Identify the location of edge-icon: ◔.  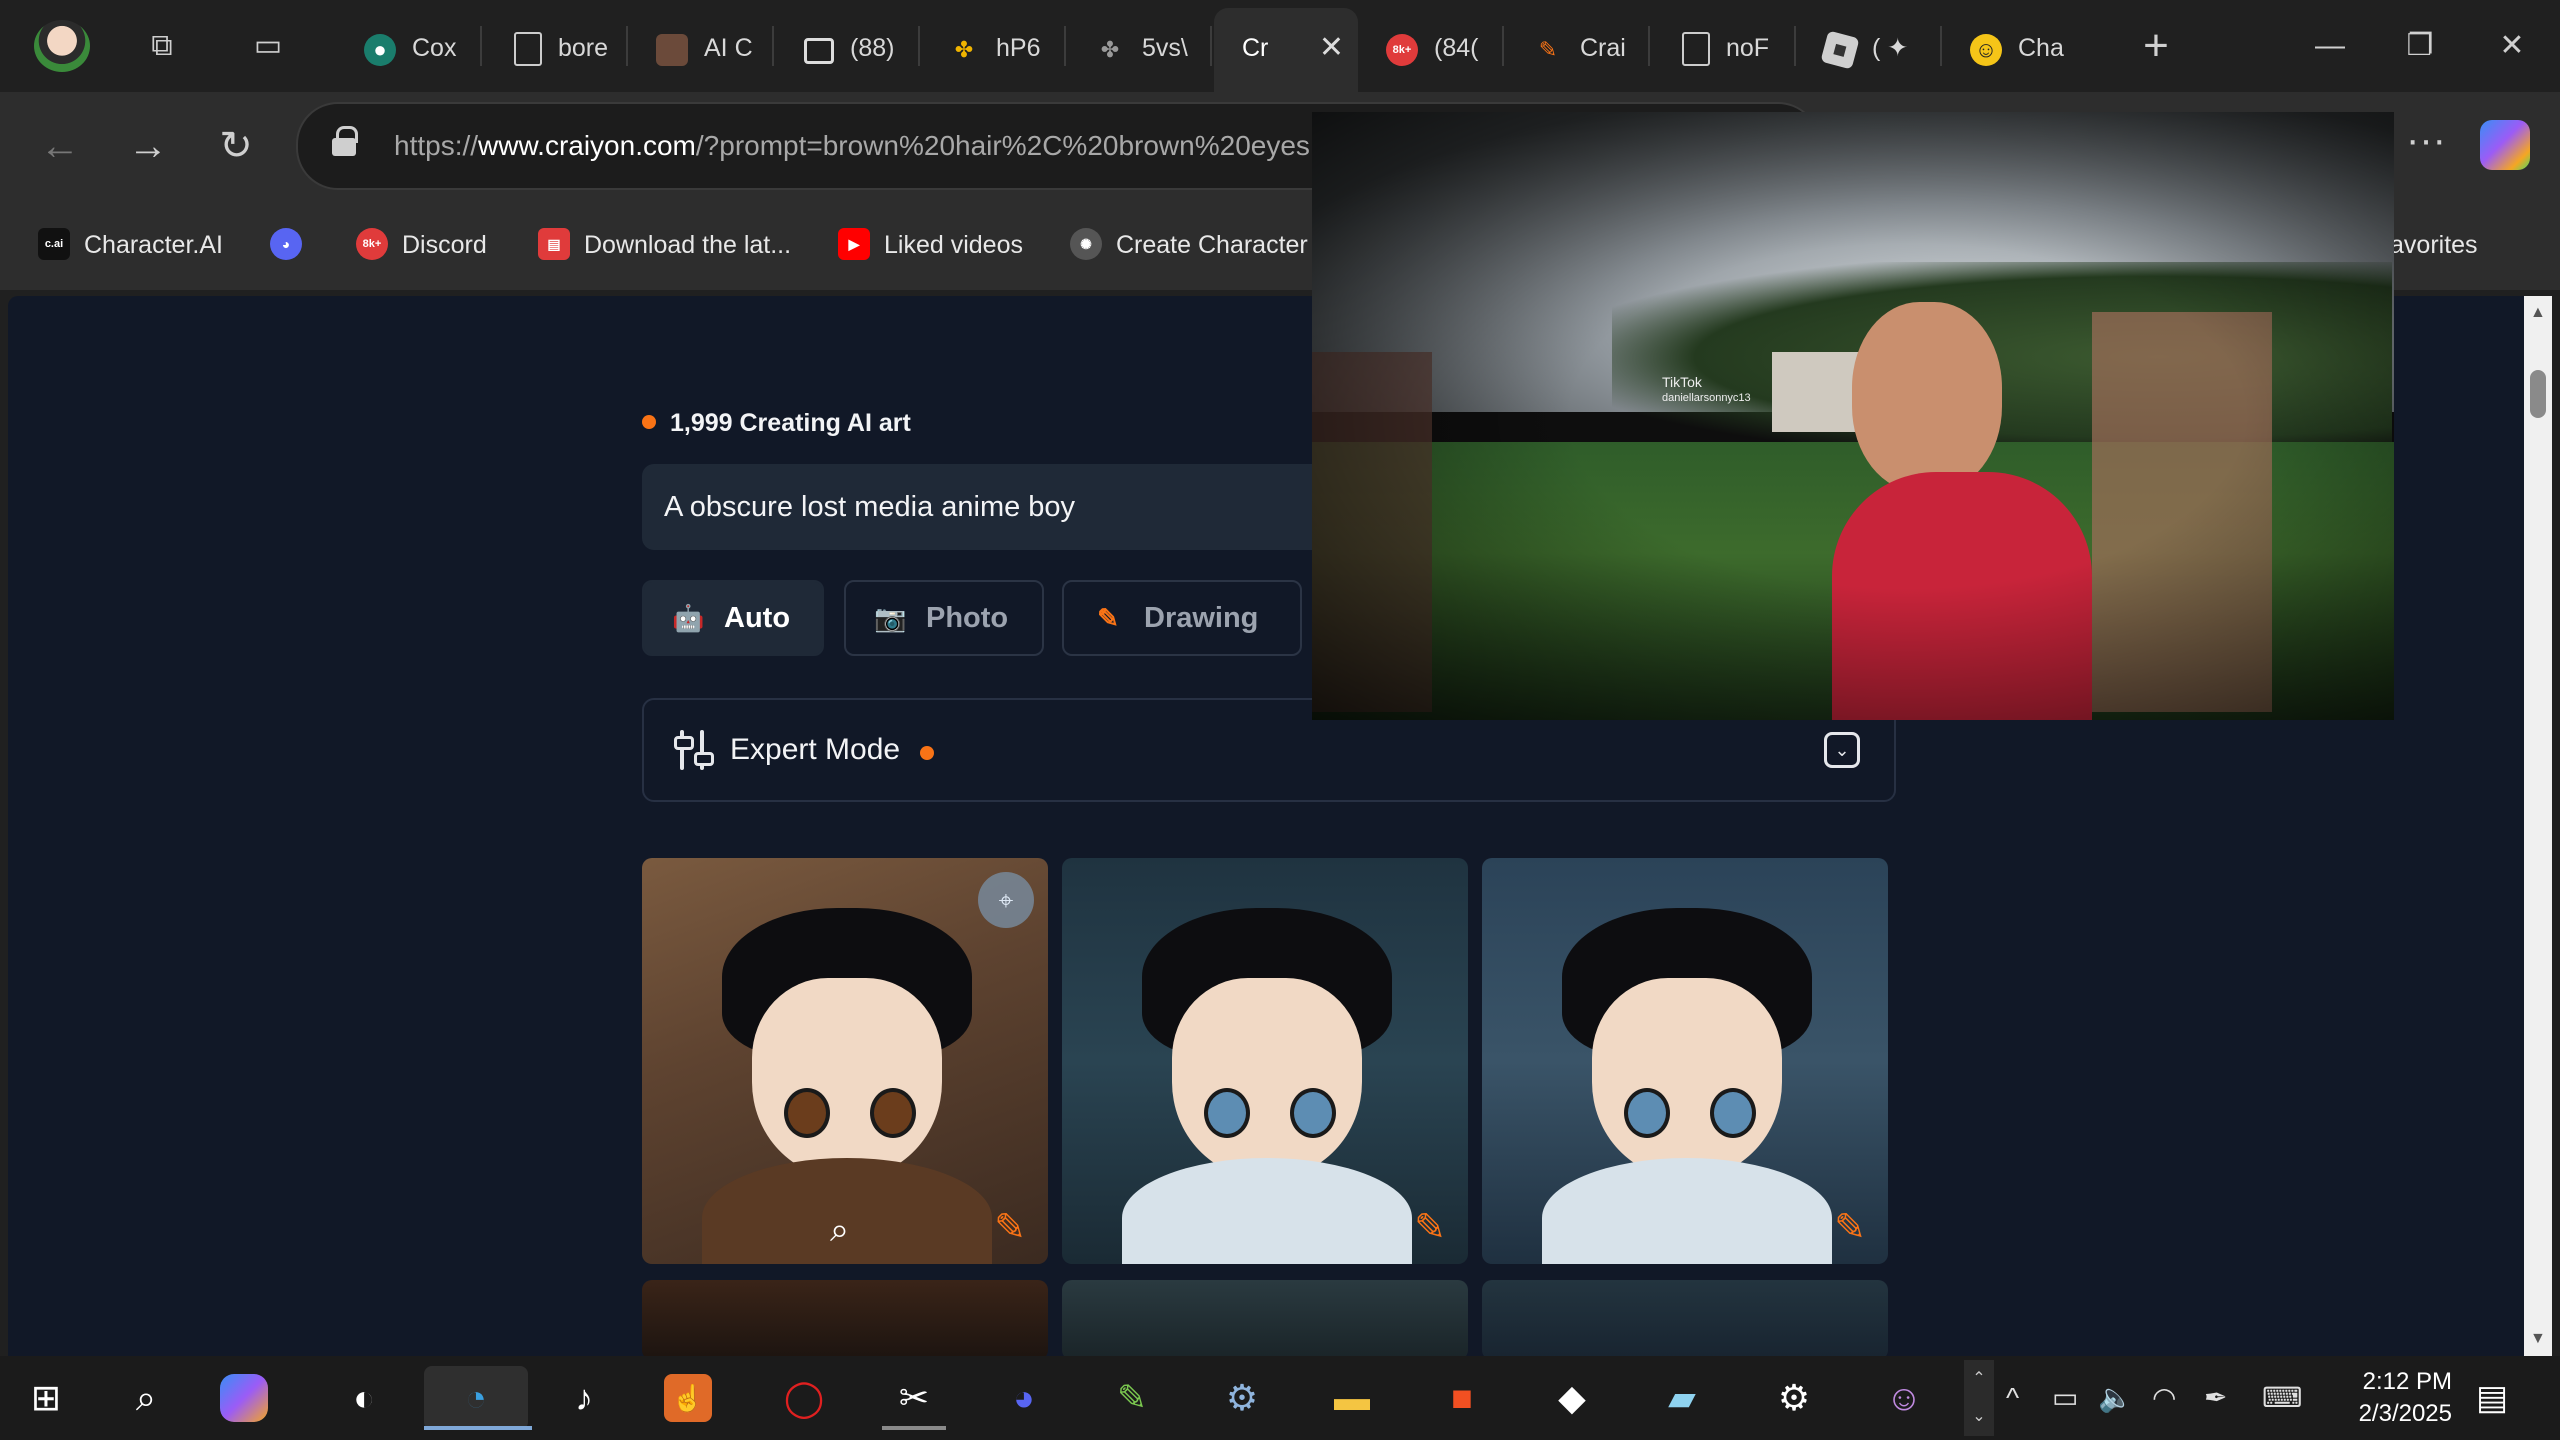
(478, 1398).